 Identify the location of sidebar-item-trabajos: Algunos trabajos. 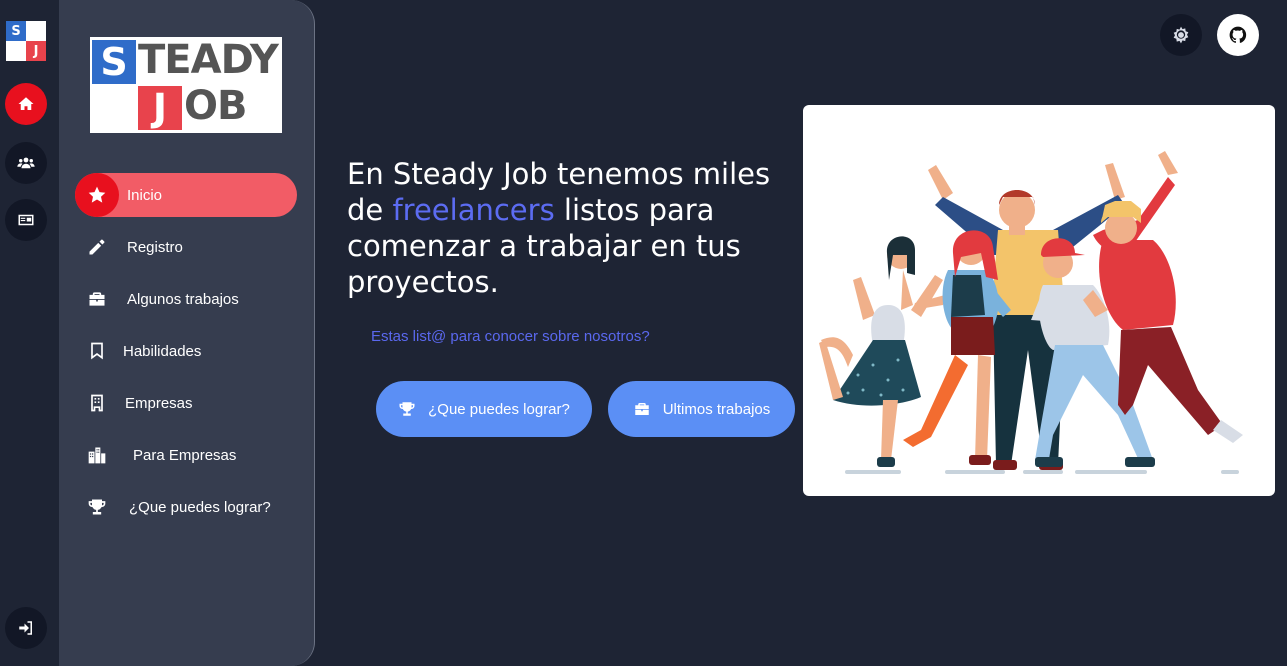
(186, 299).